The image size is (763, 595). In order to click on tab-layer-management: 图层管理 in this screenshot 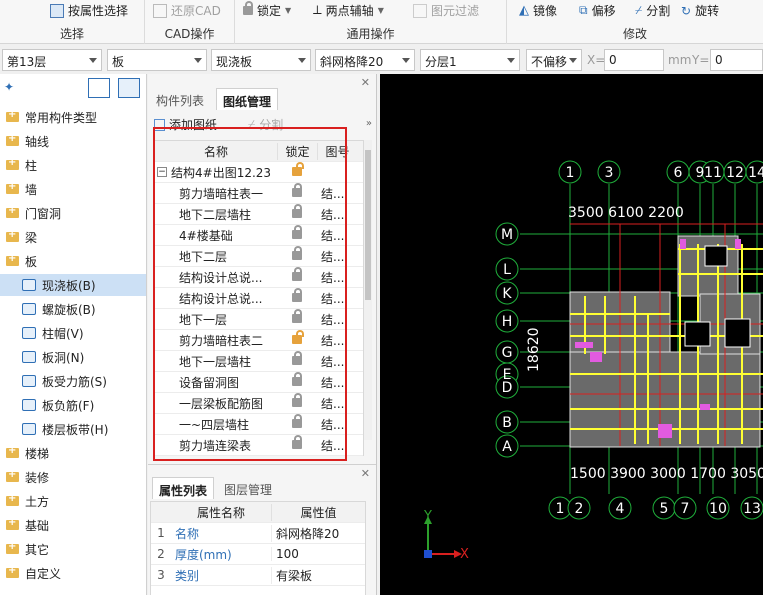, I will do `click(248, 488)`.